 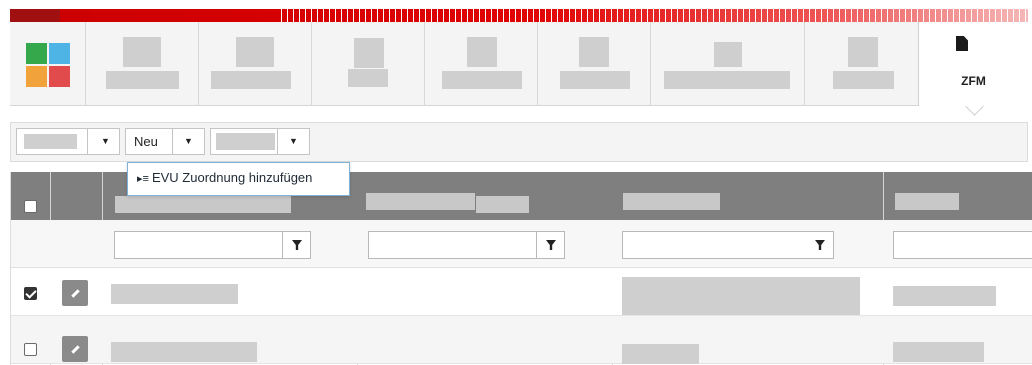 What do you see at coordinates (519, 15) in the screenshot?
I see `brand-stripe-bar` at bounding box center [519, 15].